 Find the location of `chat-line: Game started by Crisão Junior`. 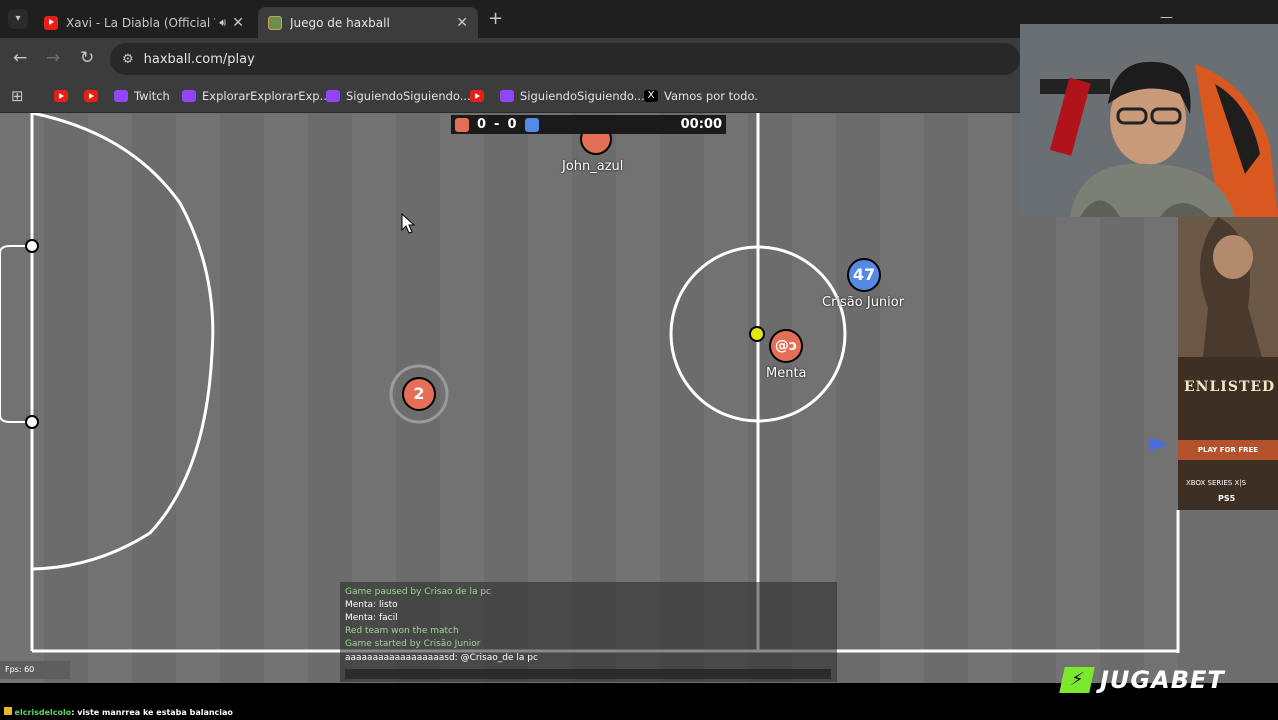

chat-line: Game started by Crisão Junior is located at coordinates (413, 644).